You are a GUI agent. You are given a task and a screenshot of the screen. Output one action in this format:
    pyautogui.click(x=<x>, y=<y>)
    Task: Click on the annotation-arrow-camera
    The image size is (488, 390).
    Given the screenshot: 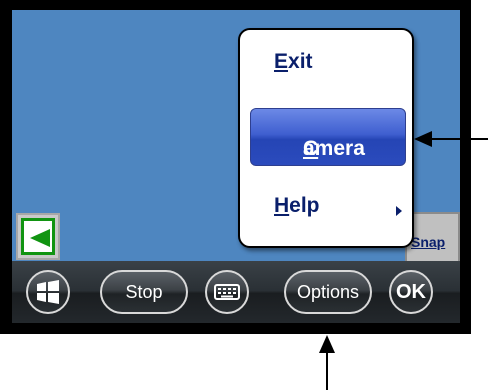 What is the action you would take?
    pyautogui.click(x=451, y=139)
    